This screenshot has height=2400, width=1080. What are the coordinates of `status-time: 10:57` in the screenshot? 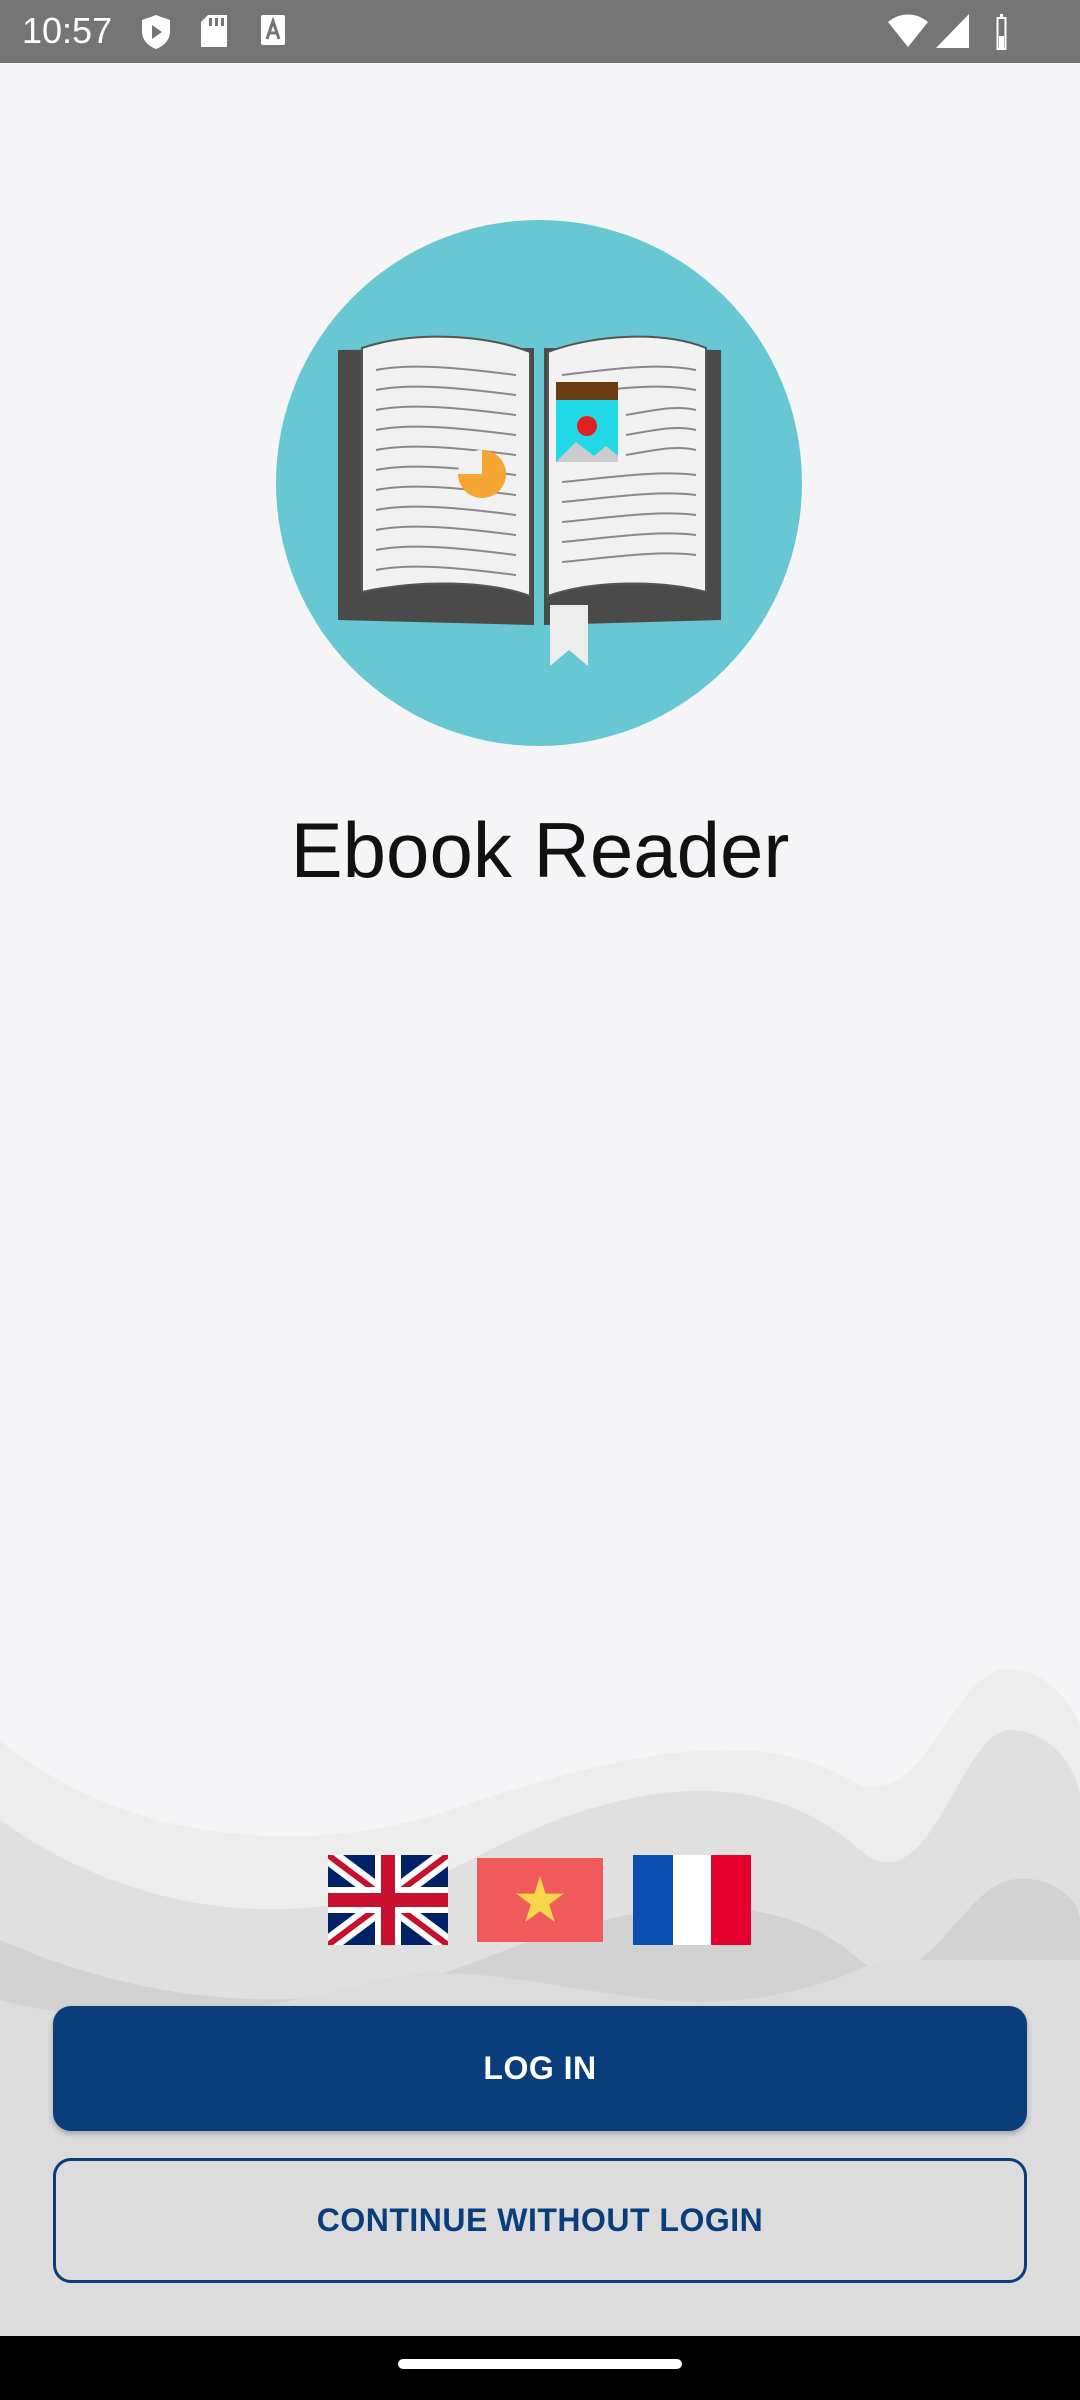 It's located at (67, 30).